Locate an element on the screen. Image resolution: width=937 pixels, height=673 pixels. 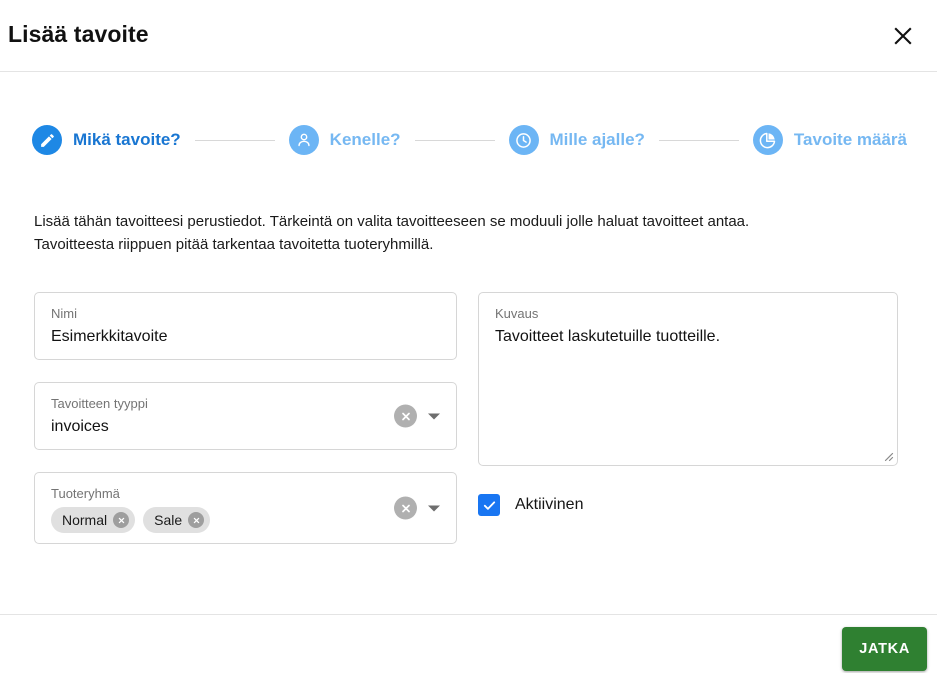
description-field-label: Kuvaus is located at coordinates (517, 313).